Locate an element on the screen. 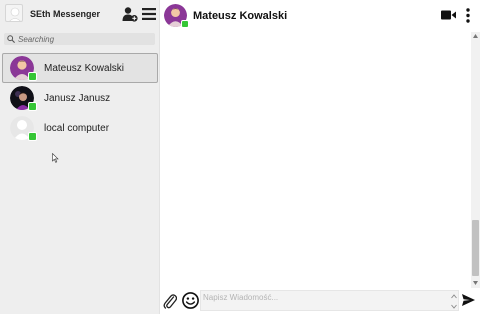 This screenshot has width=480, height=314. add-user-icon is located at coordinates (130, 14).